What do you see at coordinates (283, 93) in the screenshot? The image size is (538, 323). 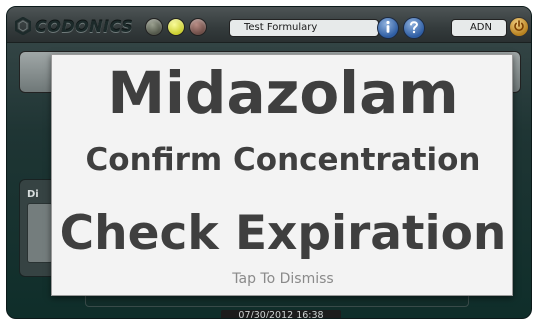 I see `alert-drug-name: Midazolam` at bounding box center [283, 93].